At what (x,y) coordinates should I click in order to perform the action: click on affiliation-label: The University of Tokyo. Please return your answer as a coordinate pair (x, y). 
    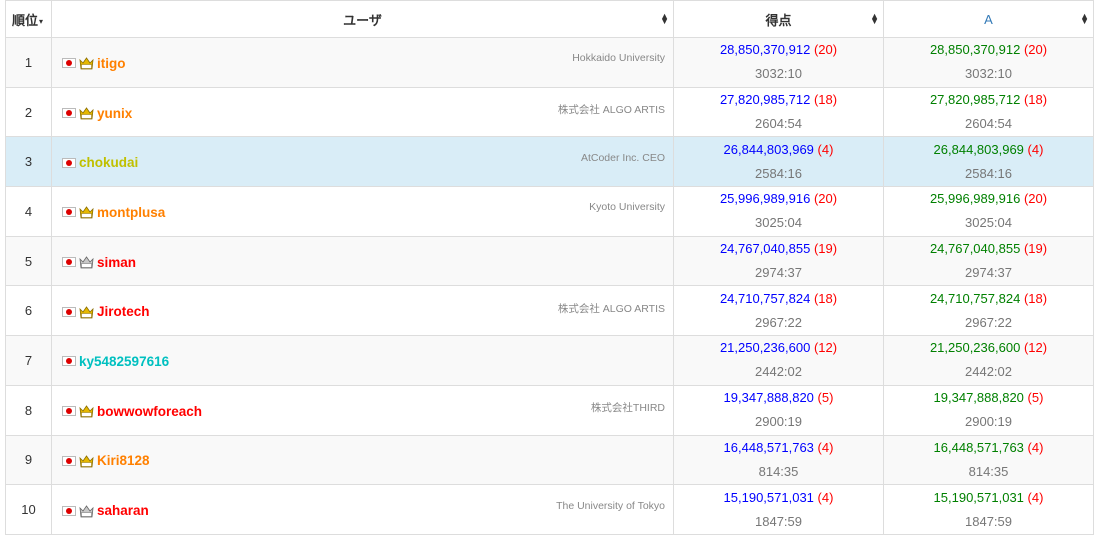
    Looking at the image, I should click on (610, 505).